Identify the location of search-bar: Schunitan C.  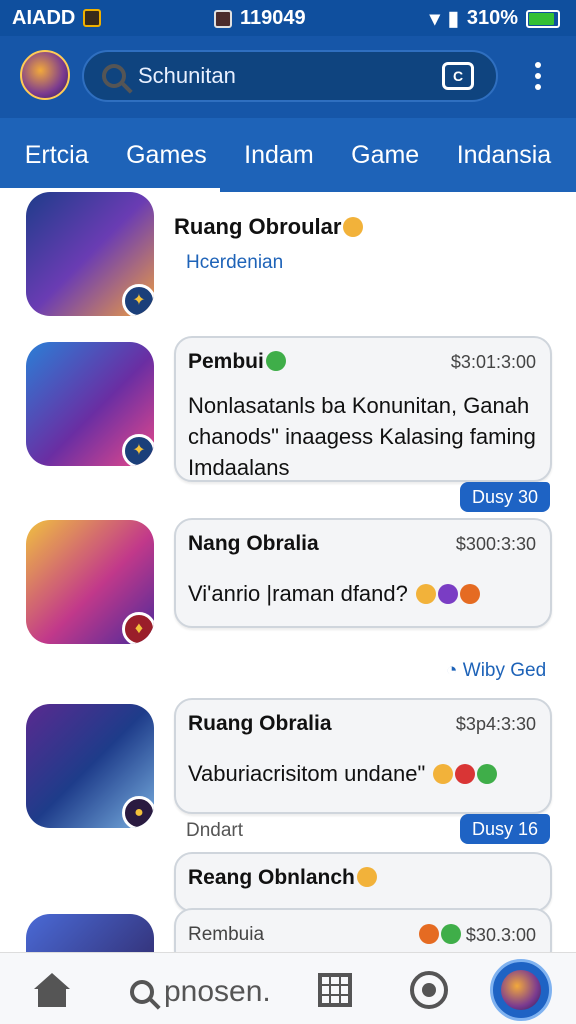
(290, 76).